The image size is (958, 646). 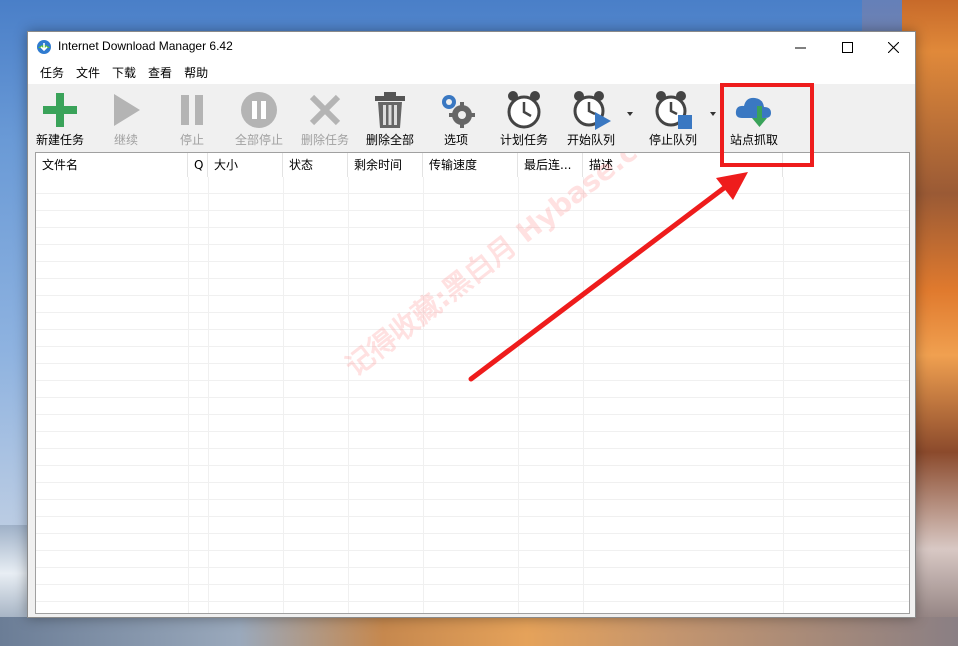 What do you see at coordinates (390, 110) in the screenshot?
I see `trash-icon` at bounding box center [390, 110].